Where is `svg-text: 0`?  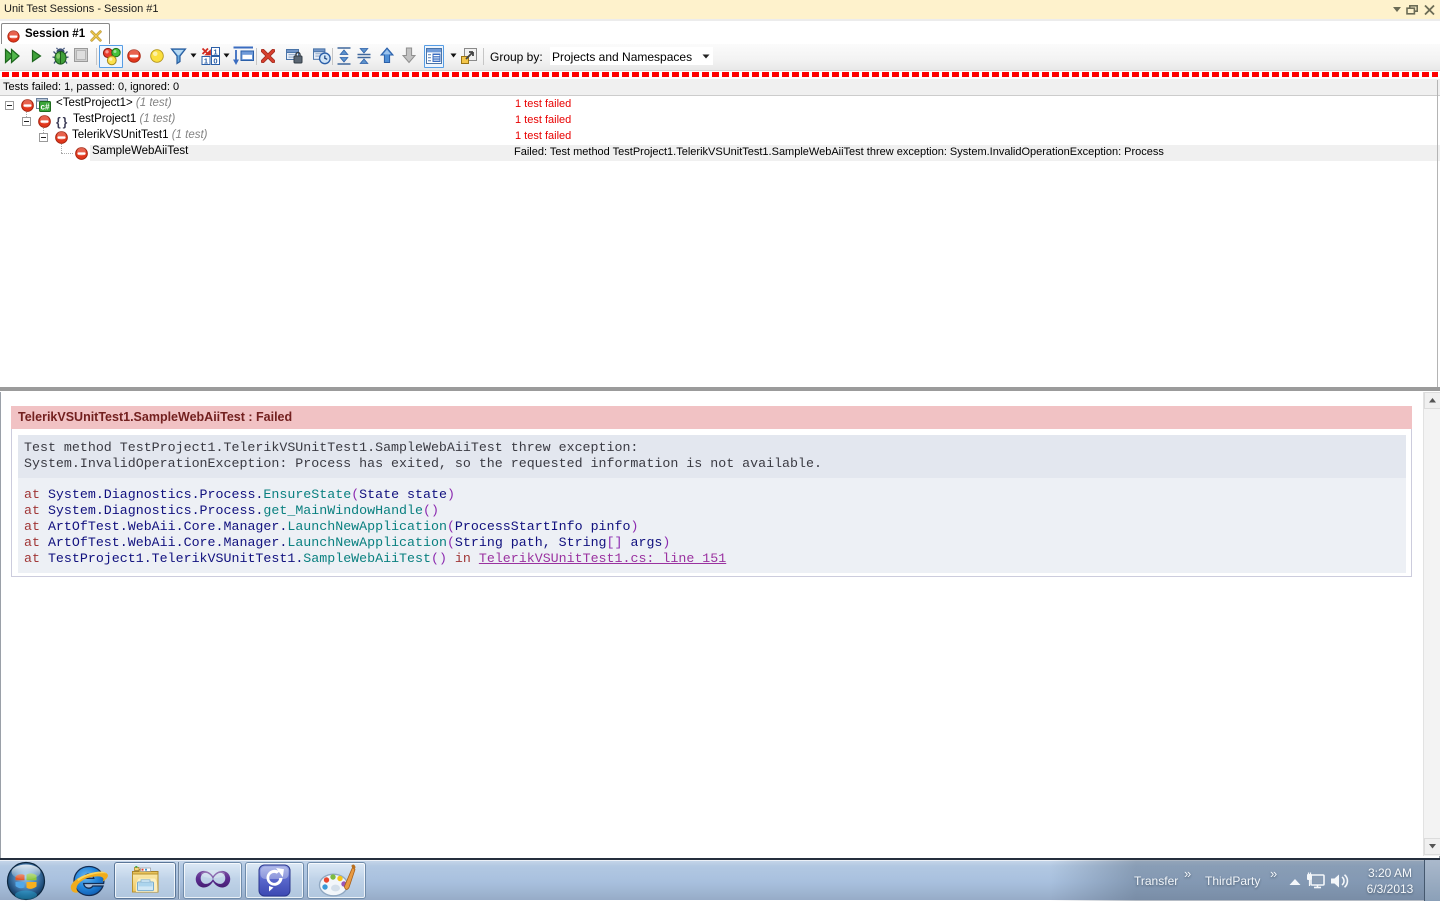 svg-text: 0 is located at coordinates (215, 60).